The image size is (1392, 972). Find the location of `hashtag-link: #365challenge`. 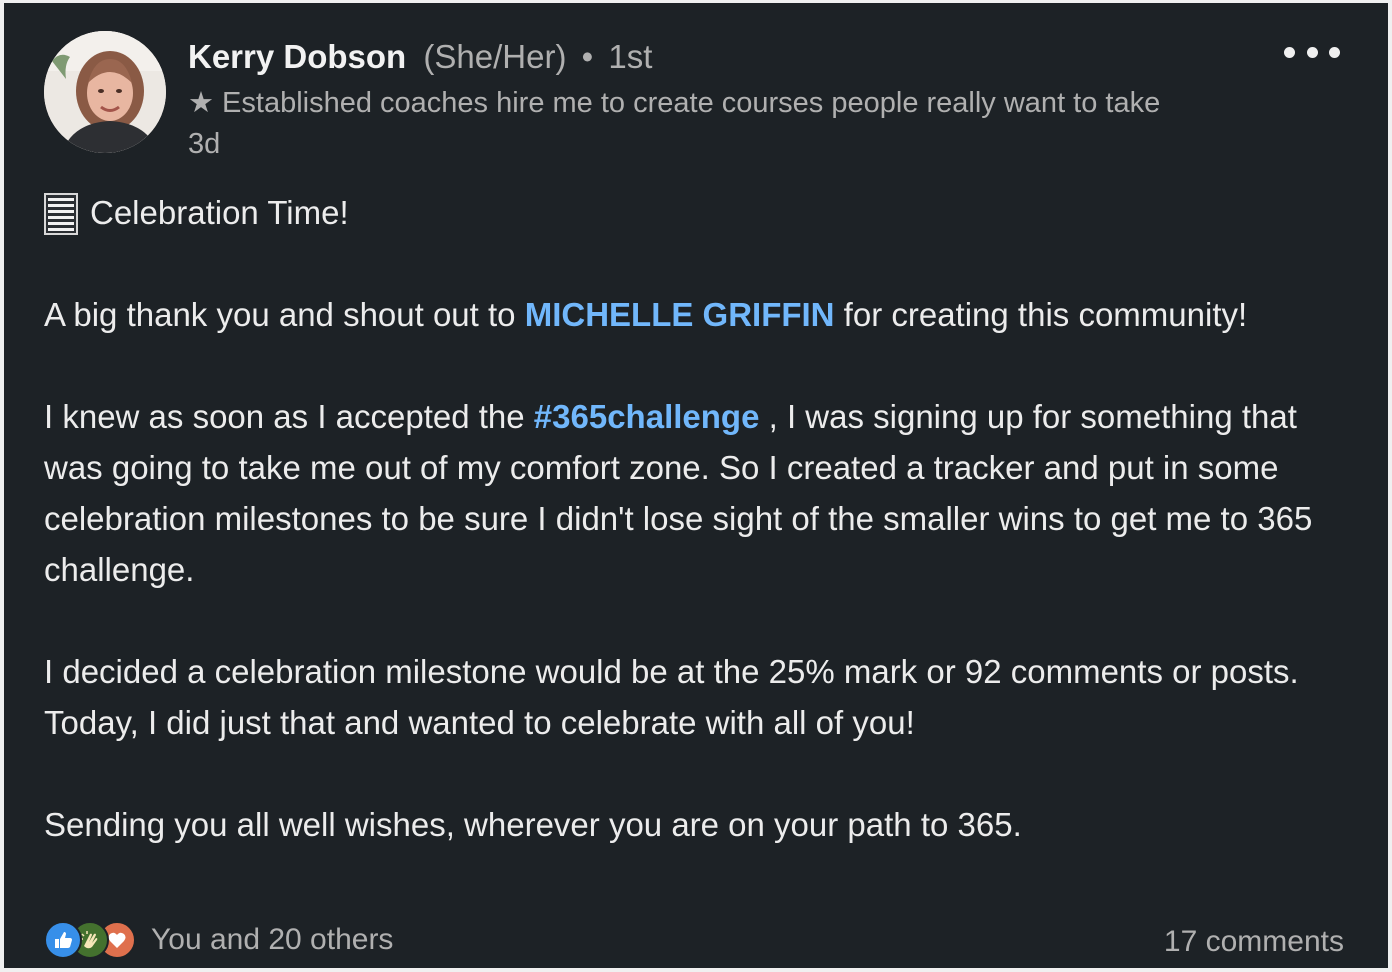

hashtag-link: #365challenge is located at coordinates (647, 416).